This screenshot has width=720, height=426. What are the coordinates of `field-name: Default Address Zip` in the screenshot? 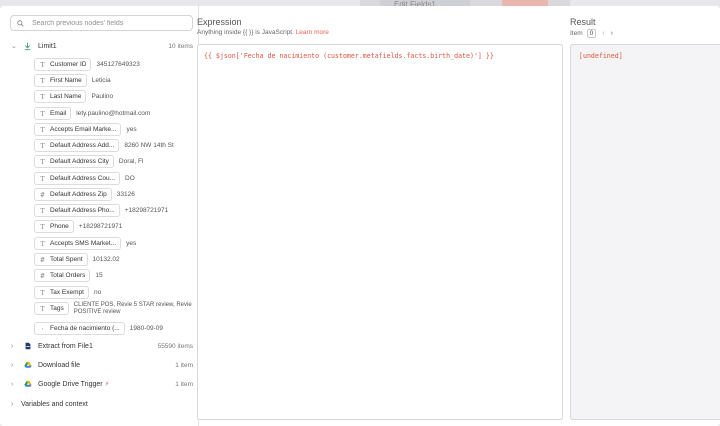 It's located at (78, 194).